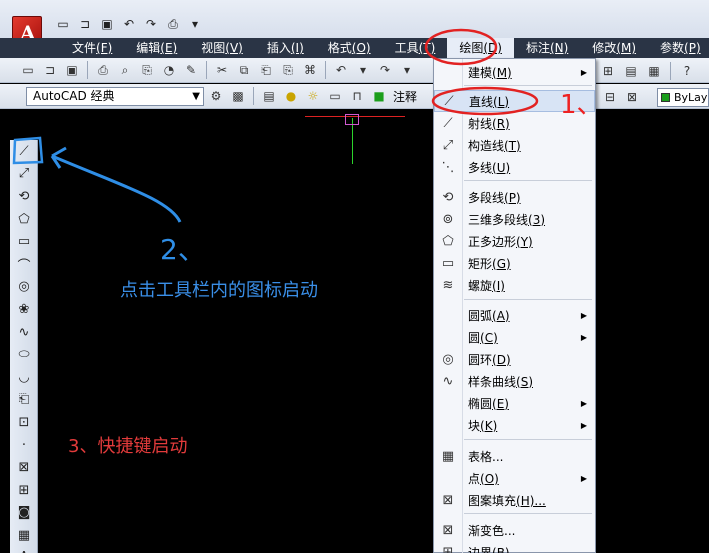  I want to click on menu-dimension: 标注(N), so click(547, 48).